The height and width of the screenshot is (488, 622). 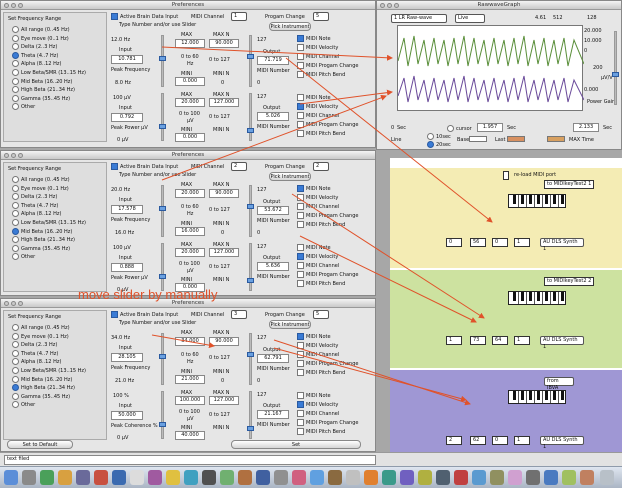 I want to click on power-slider, so click(x=162, y=415).